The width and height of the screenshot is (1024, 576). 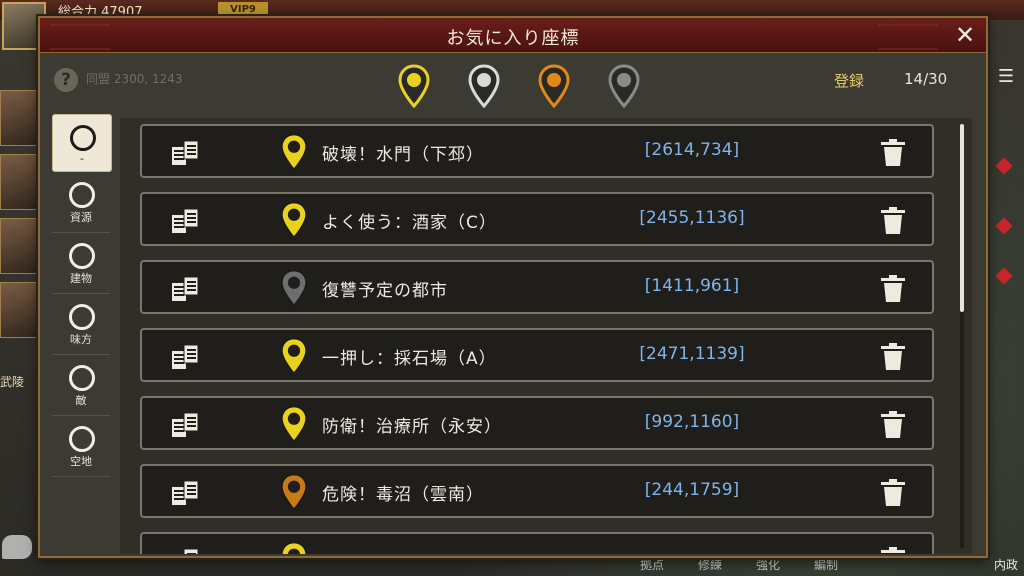 What do you see at coordinates (519, 86) in the screenshot?
I see `pin-color-filters` at bounding box center [519, 86].